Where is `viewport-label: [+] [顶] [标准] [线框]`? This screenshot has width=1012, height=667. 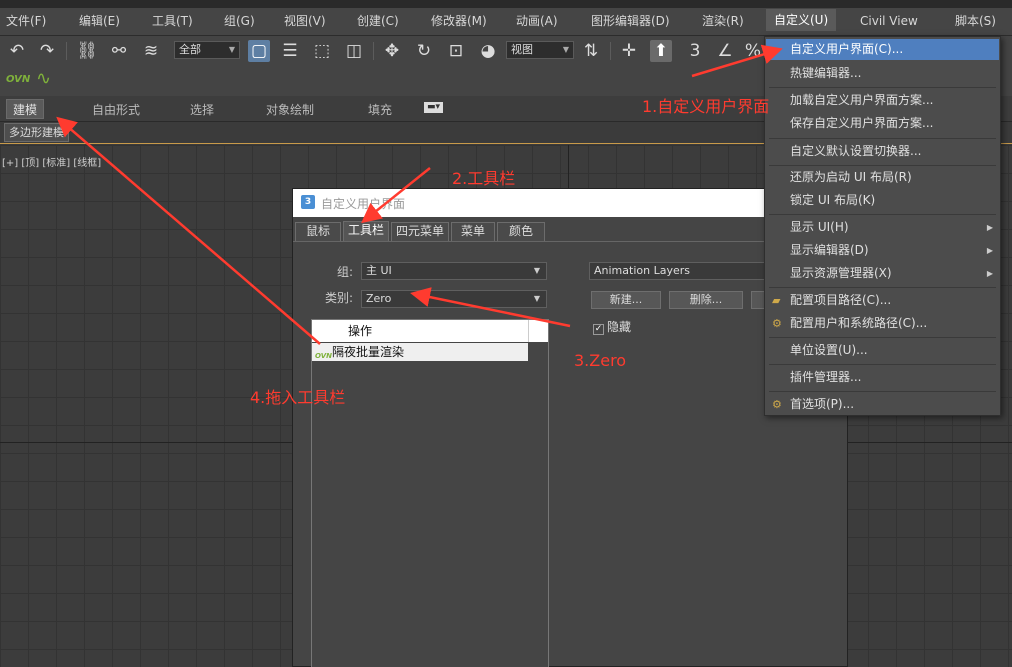 viewport-label: [+] [顶] [标准] [线框] is located at coordinates (51, 161).